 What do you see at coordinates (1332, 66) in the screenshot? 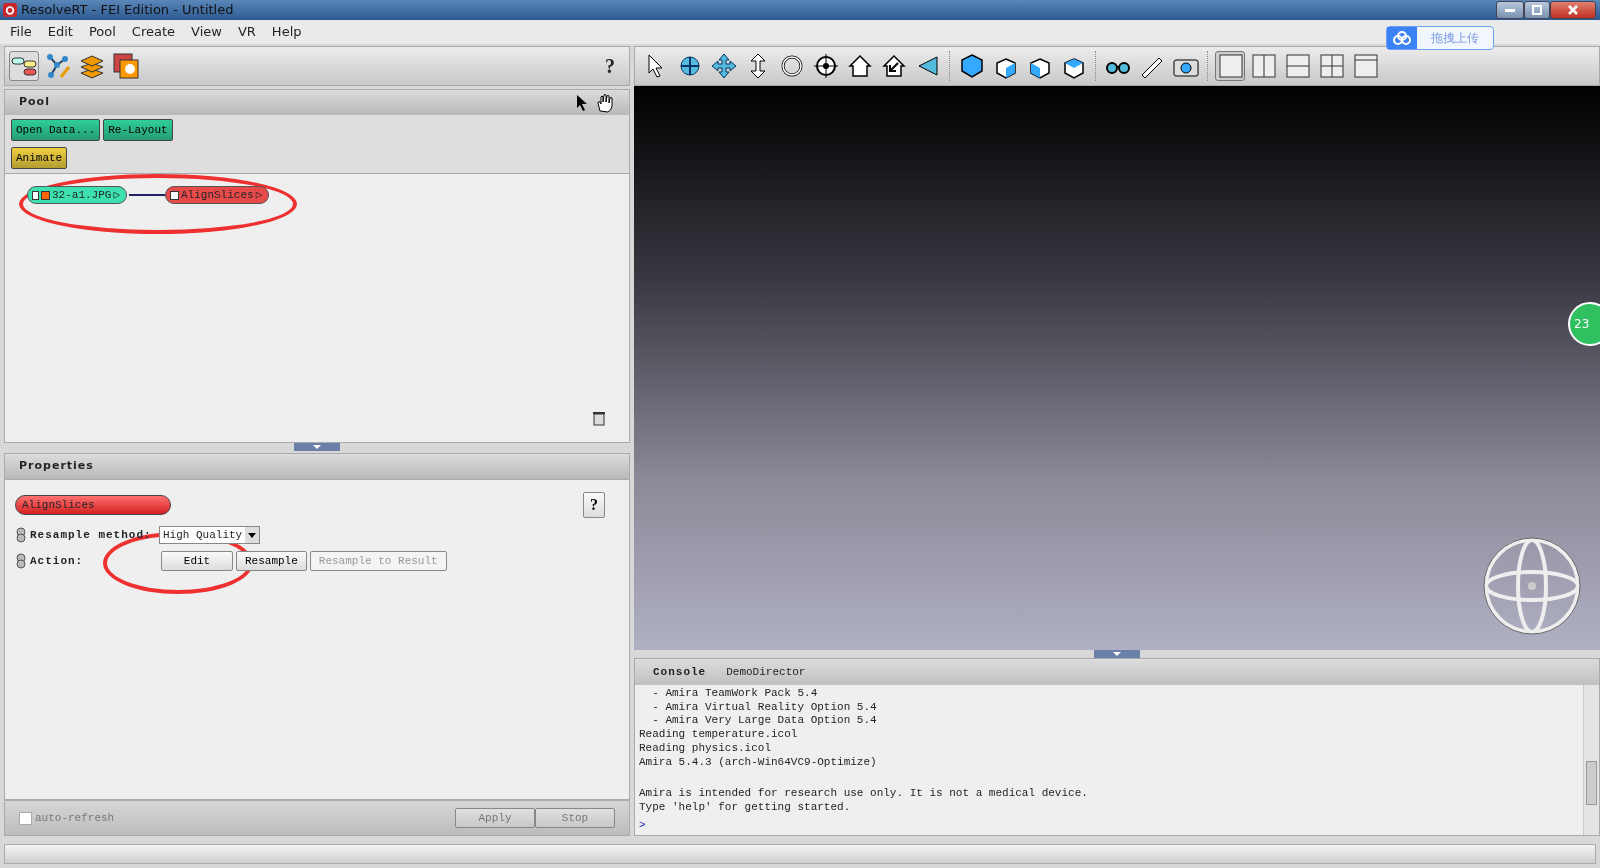
I see `four-view-icon` at bounding box center [1332, 66].